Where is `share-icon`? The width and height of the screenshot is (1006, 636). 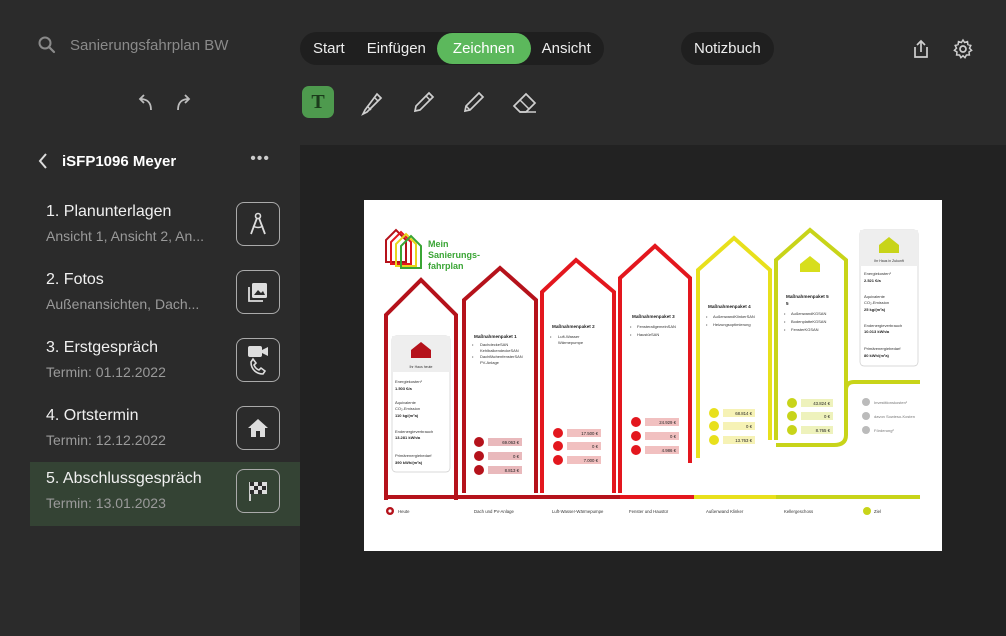 share-icon is located at coordinates (921, 49).